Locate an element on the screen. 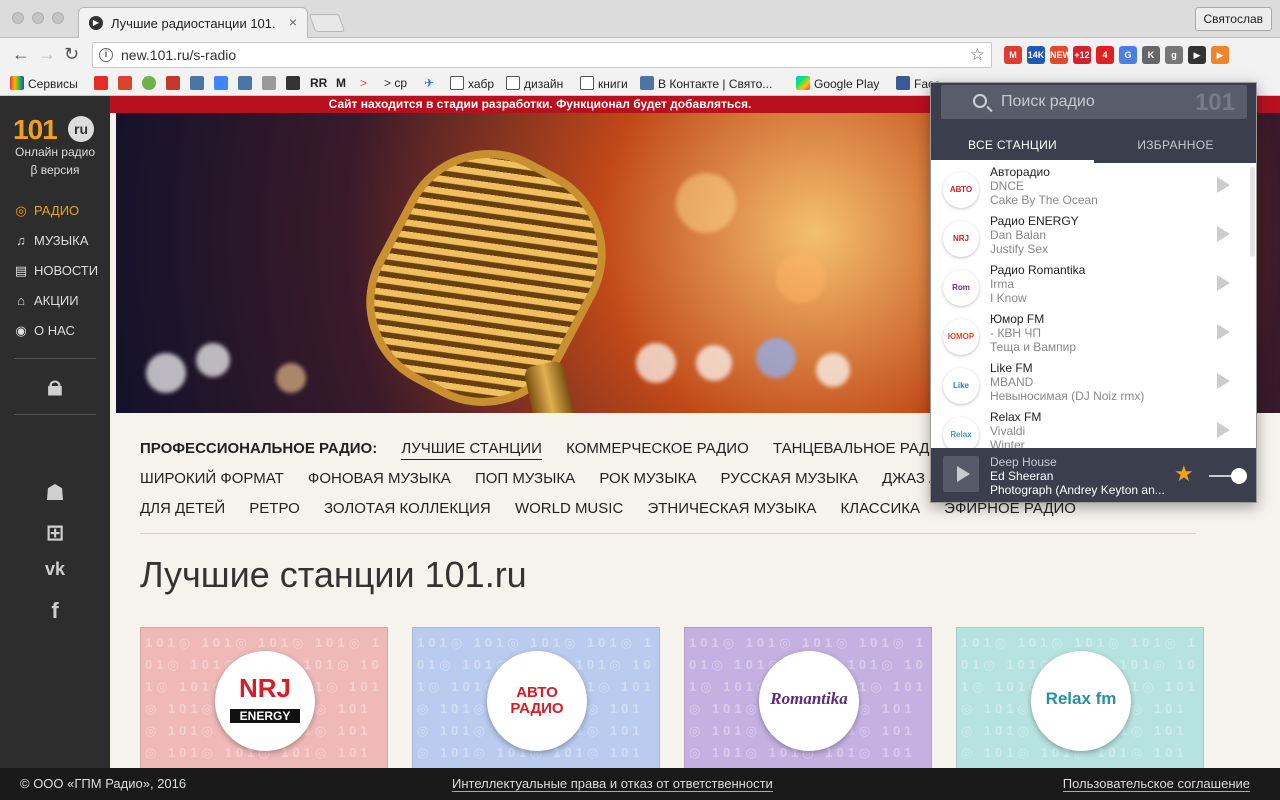 The width and height of the screenshot is (1280, 800). ext-g-icon: g is located at coordinates (1174, 55).